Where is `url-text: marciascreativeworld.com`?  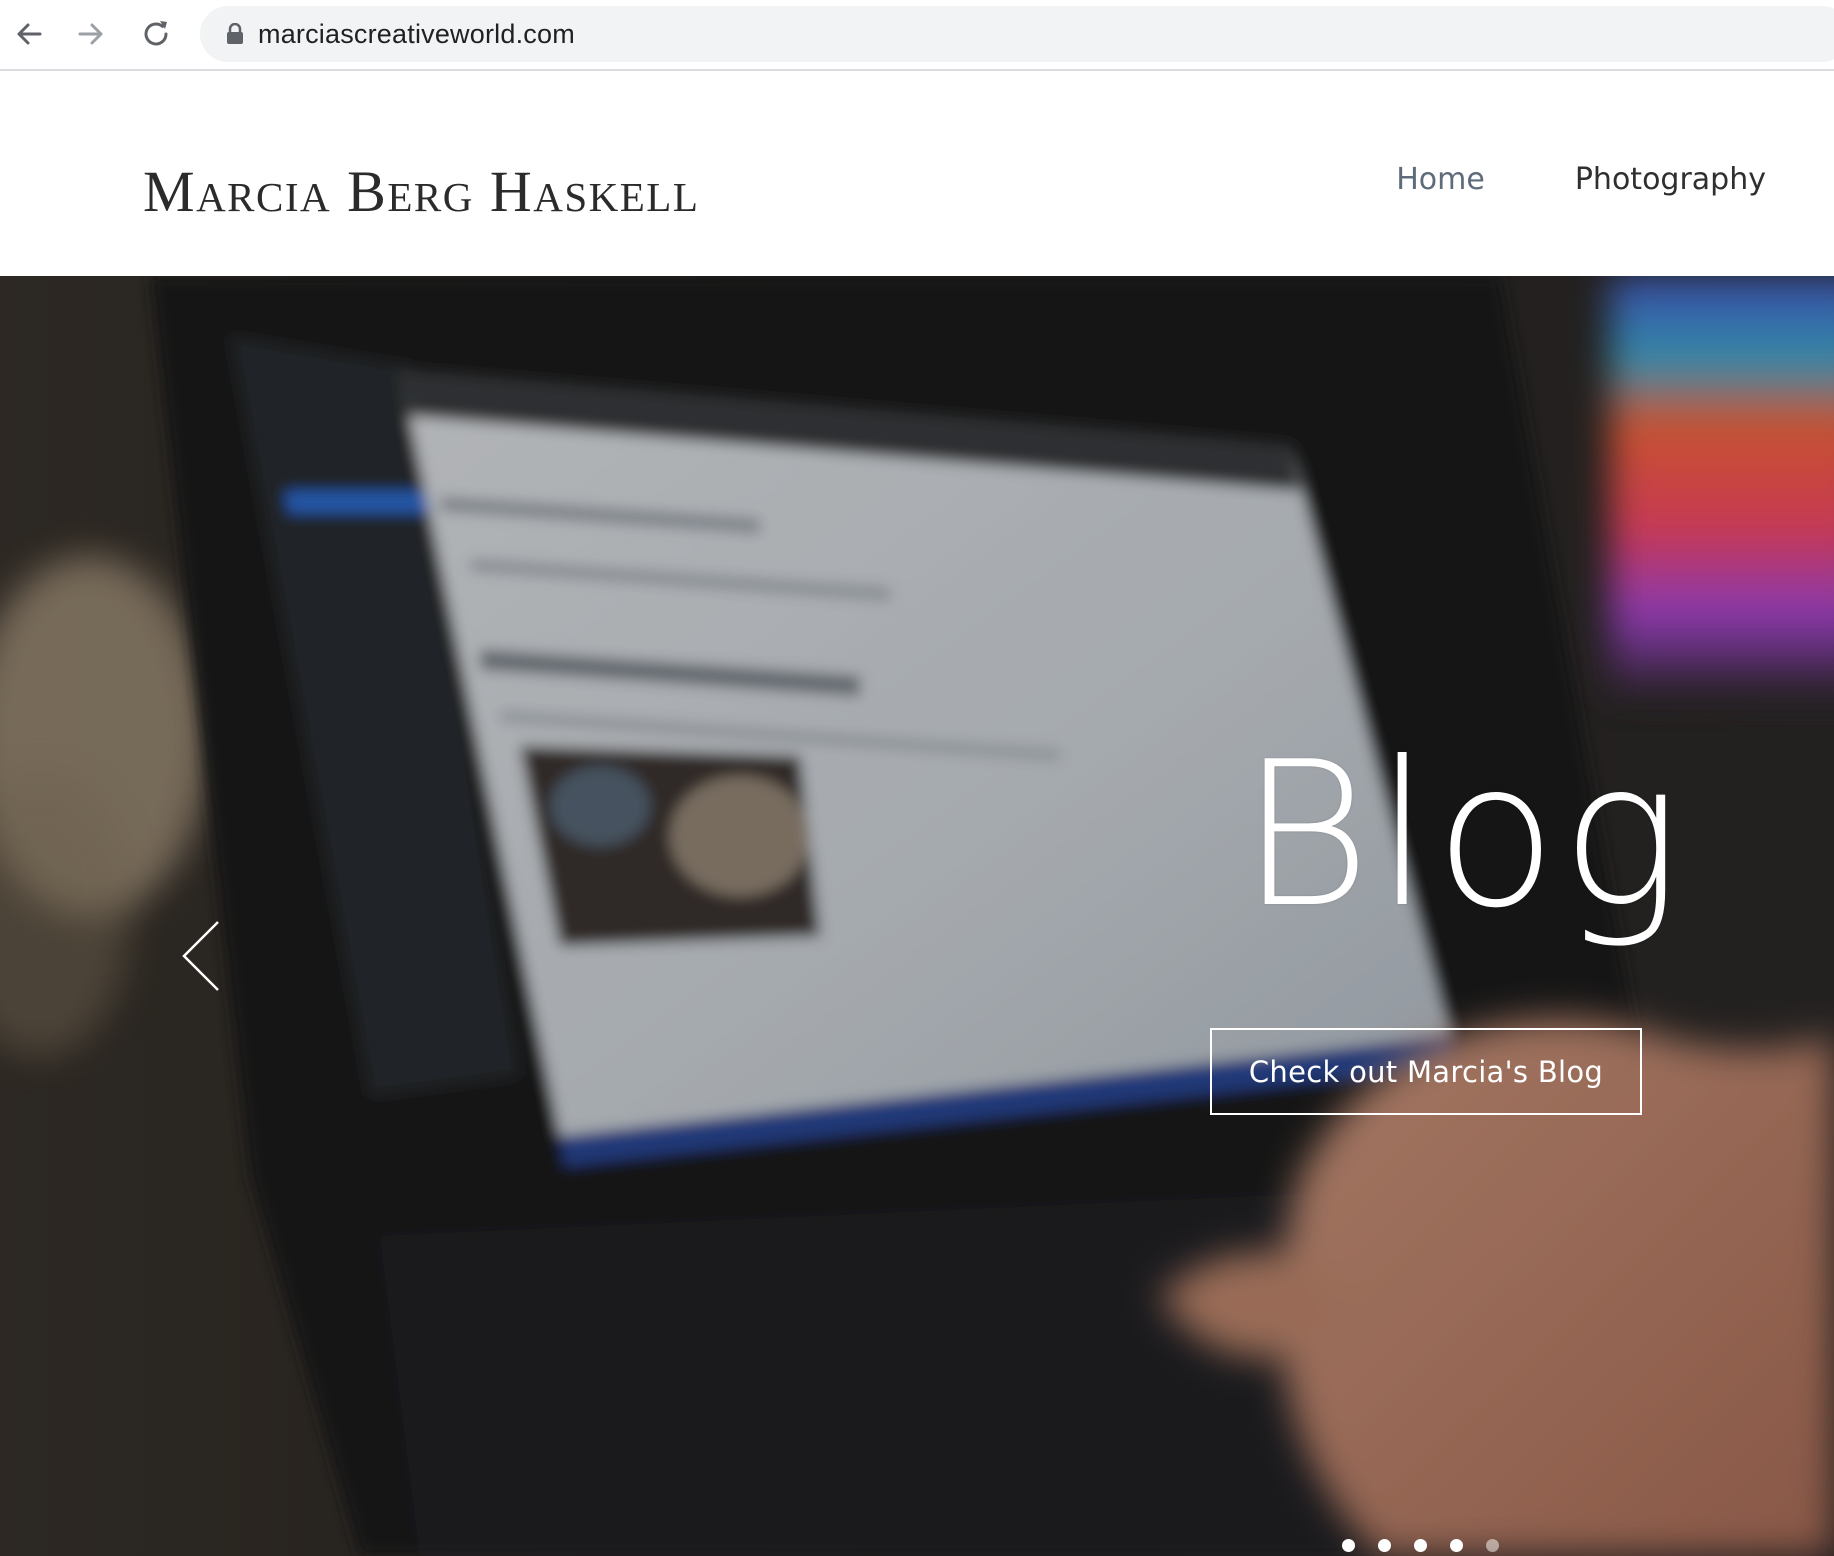
url-text: marciascreativeworld.com is located at coordinates (416, 34).